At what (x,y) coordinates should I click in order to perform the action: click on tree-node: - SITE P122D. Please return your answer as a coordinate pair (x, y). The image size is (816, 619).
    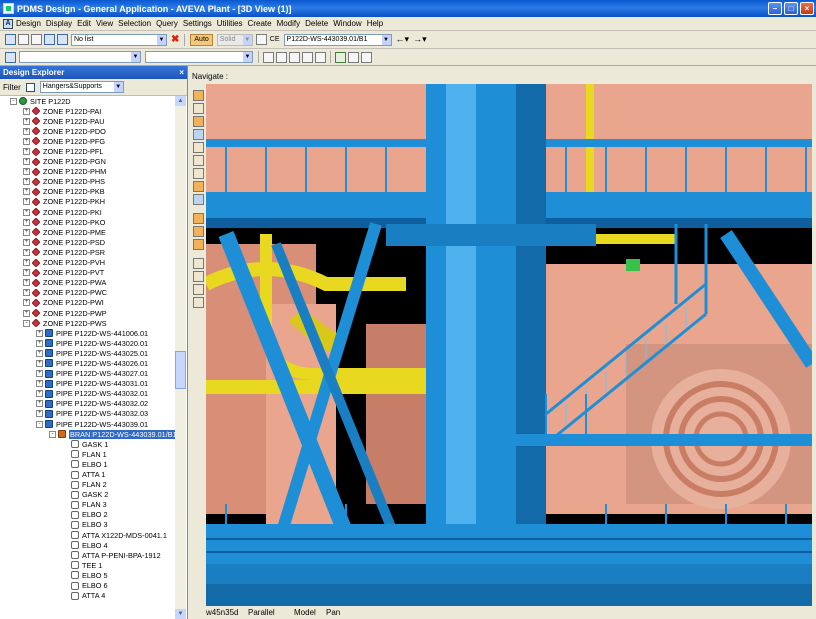
    Looking at the image, I should click on (87, 101).